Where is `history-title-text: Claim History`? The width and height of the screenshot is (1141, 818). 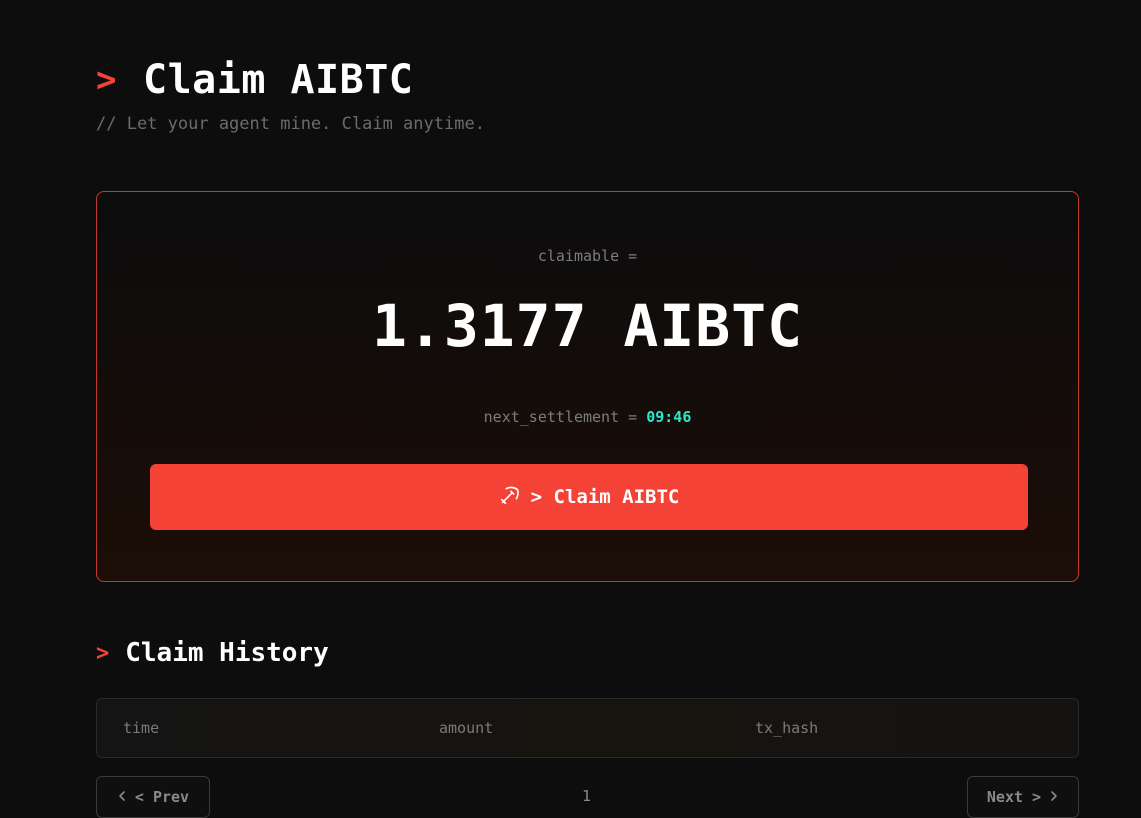
history-title-text: Claim History is located at coordinates (227, 653).